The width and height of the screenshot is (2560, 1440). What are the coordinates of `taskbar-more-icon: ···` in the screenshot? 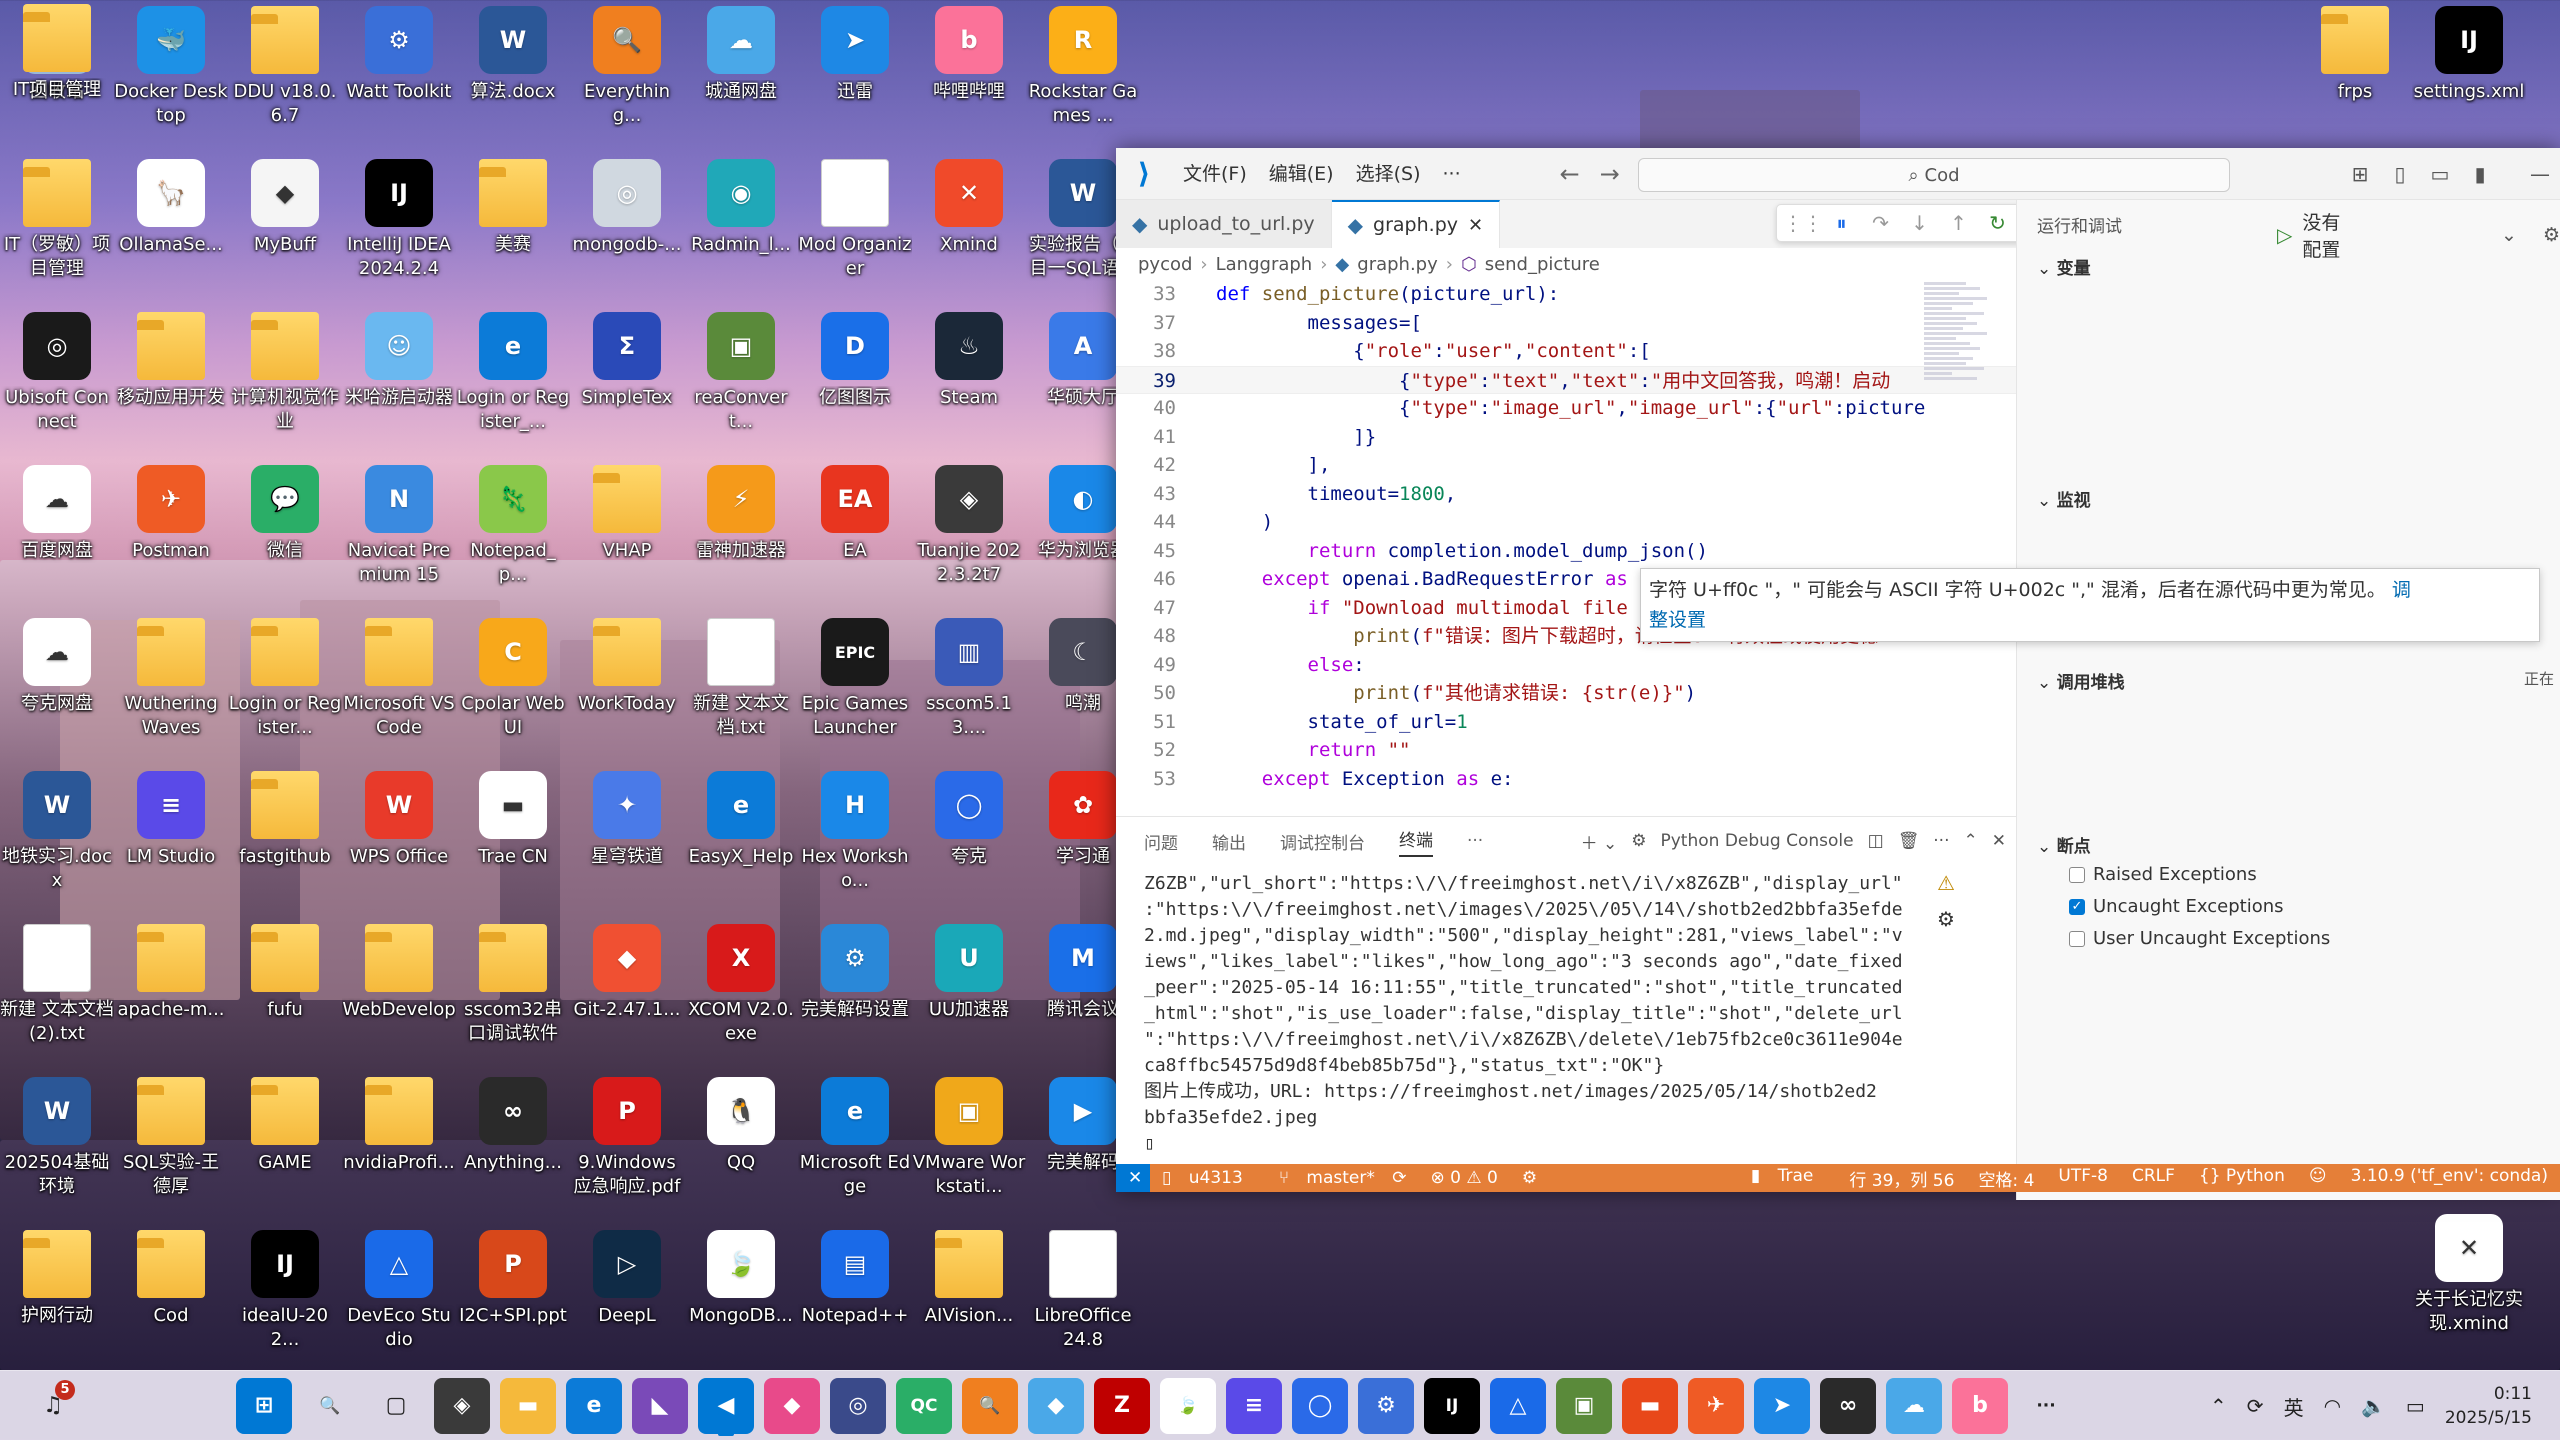 It's located at (2046, 1406).